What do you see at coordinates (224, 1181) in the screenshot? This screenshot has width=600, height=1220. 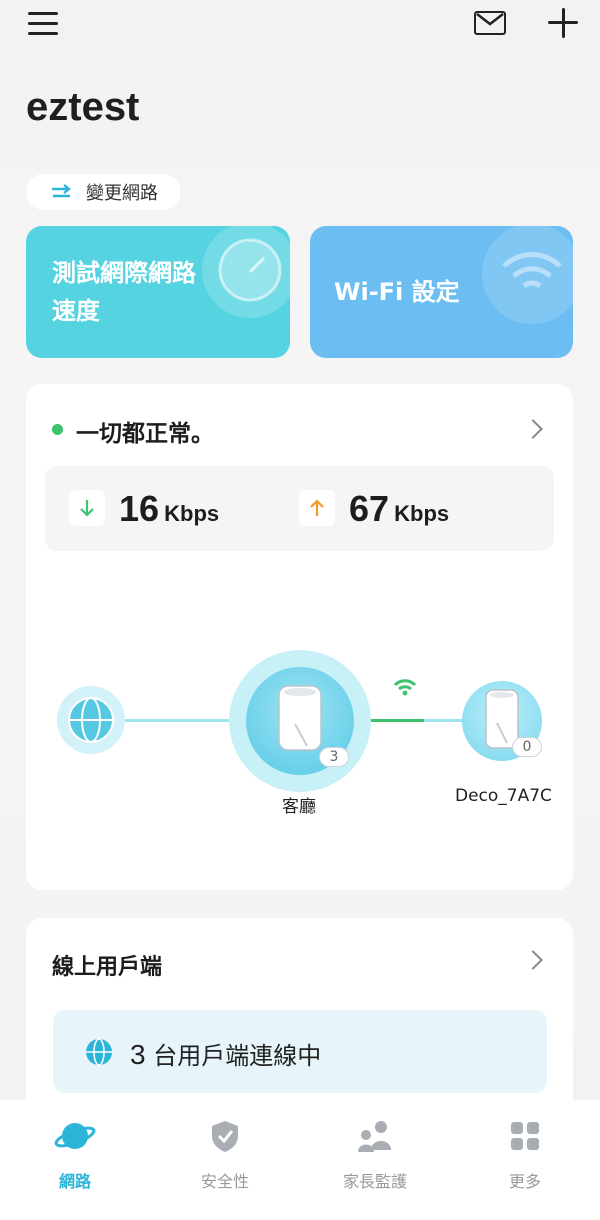 I see `nav-security-label: 安全性` at bounding box center [224, 1181].